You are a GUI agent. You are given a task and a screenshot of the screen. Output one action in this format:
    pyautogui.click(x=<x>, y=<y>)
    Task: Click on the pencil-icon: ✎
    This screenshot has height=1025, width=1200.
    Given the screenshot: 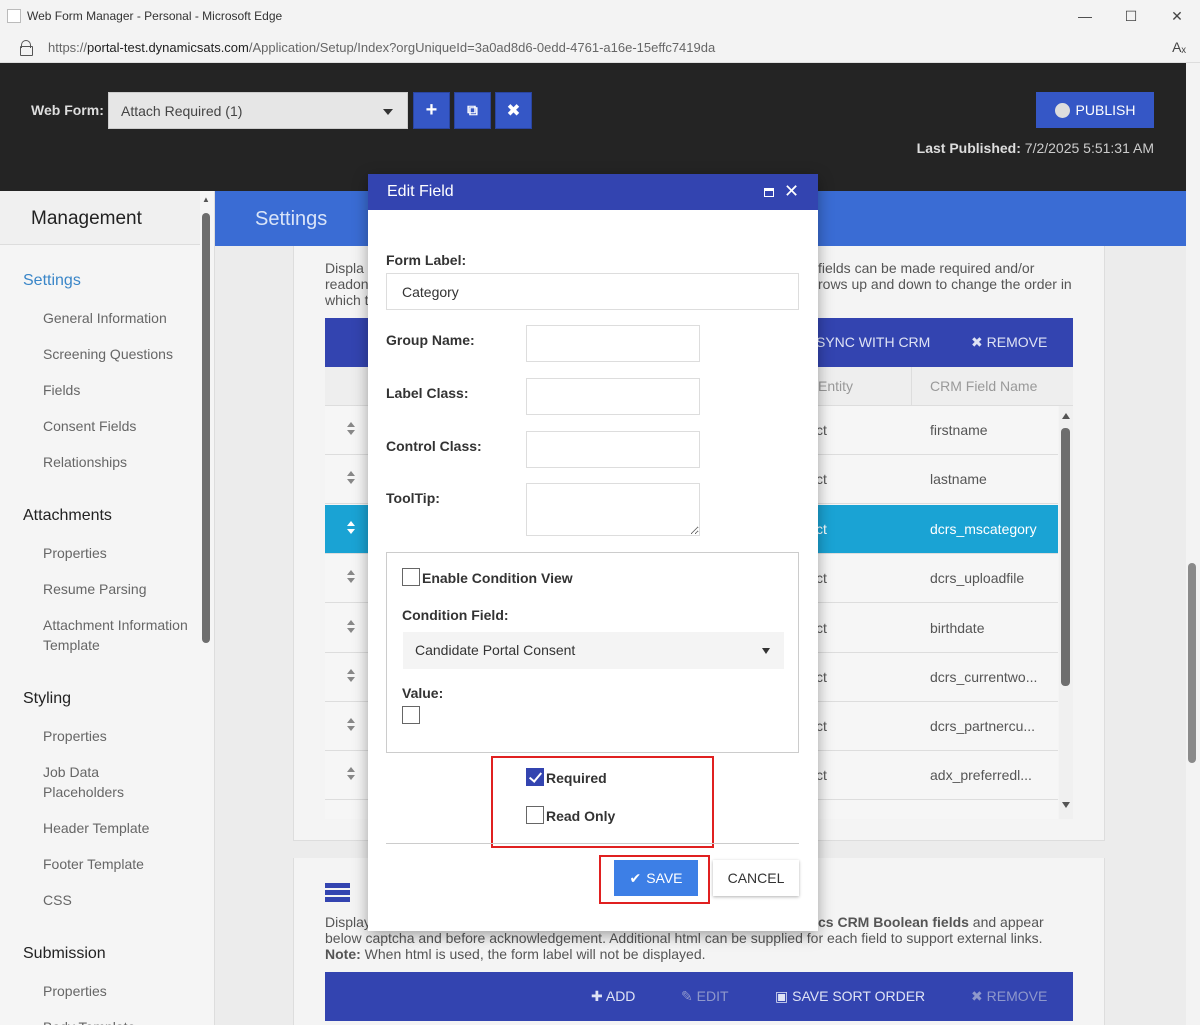 What is the action you would take?
    pyautogui.click(x=687, y=996)
    